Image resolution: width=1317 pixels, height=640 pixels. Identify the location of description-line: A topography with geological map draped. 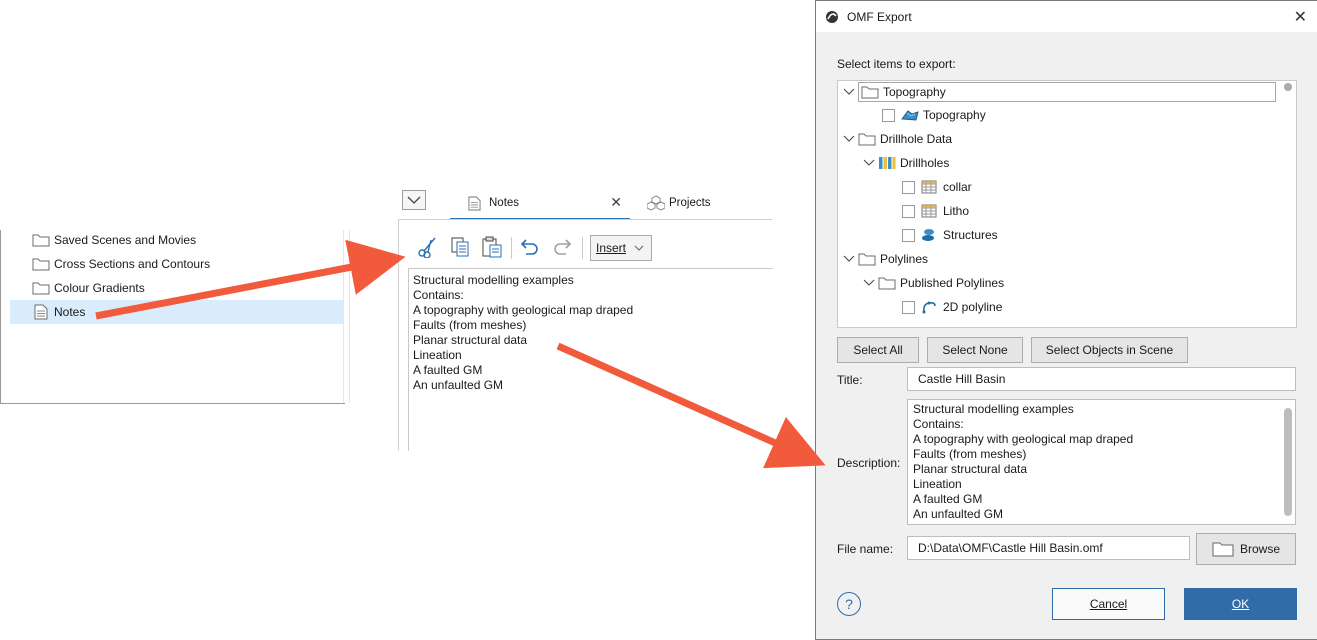
(1023, 439).